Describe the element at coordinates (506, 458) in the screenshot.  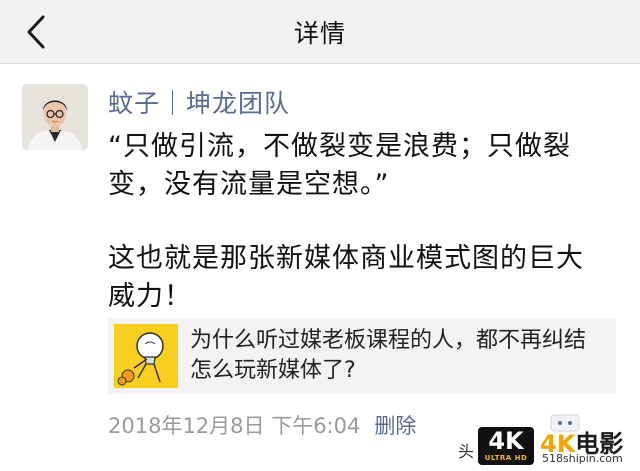
I see `watermark-badge-small: ULTRA HD` at that location.